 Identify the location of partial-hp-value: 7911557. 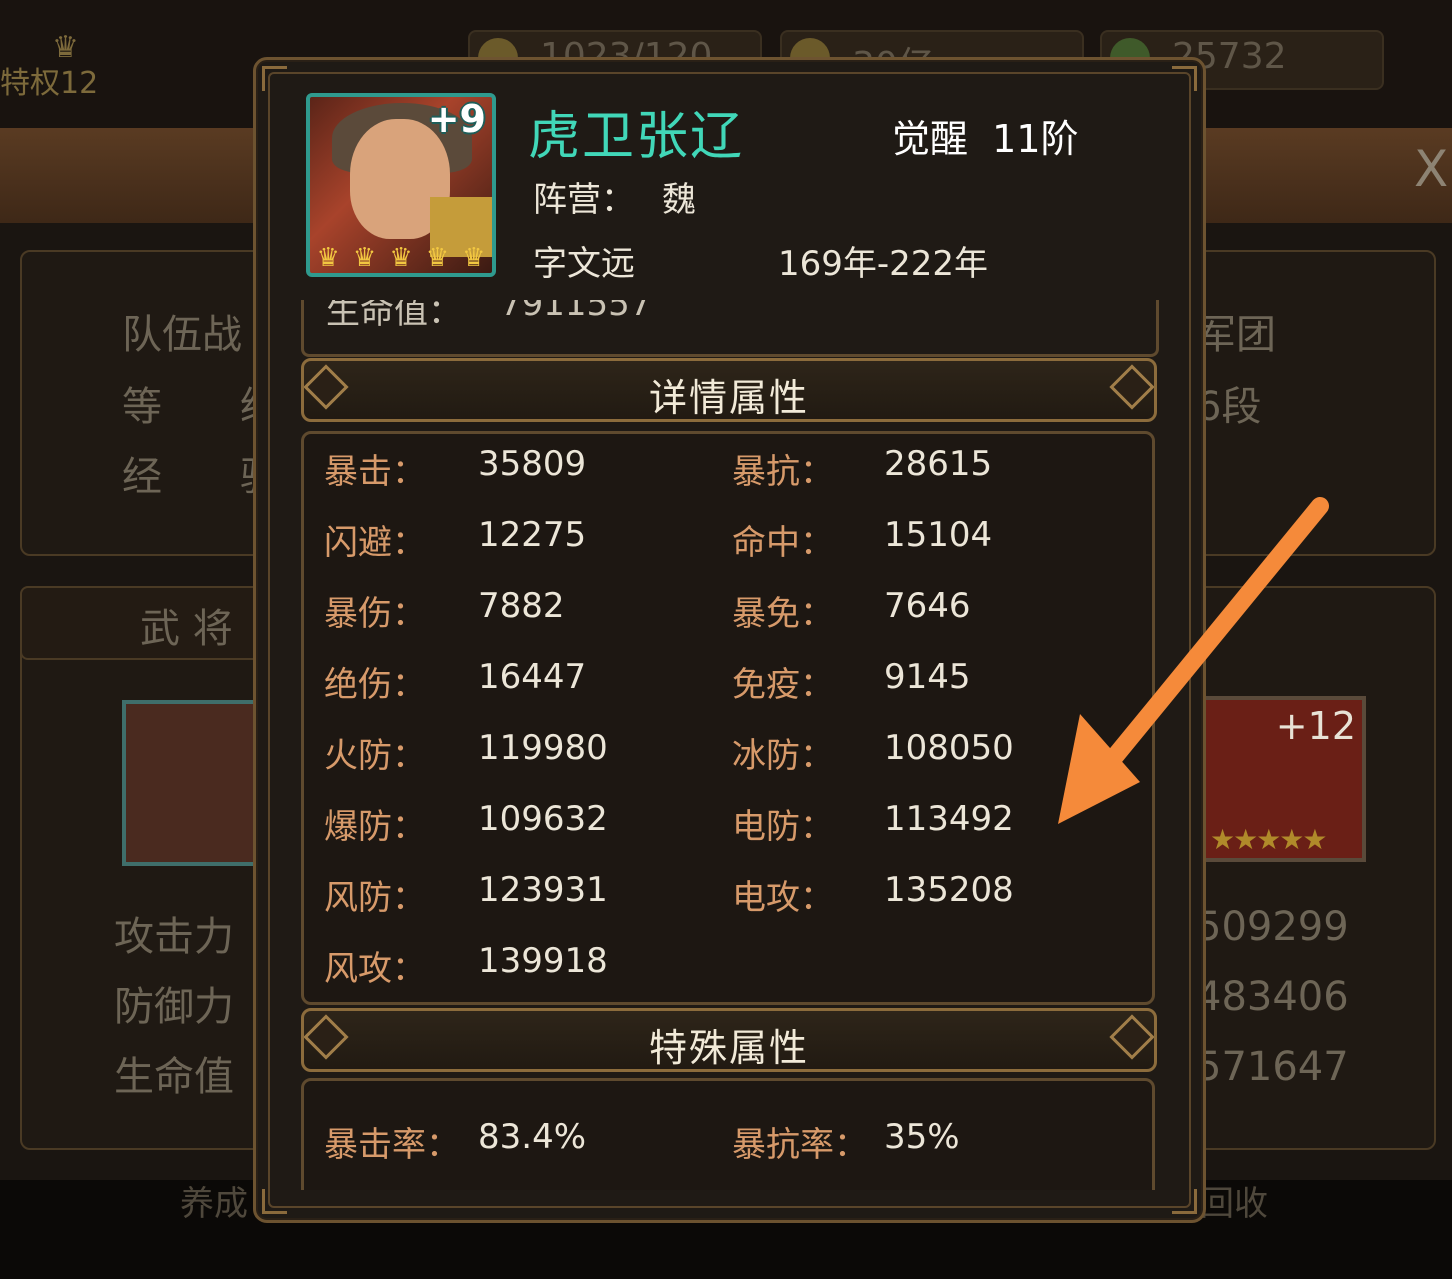
(576, 312).